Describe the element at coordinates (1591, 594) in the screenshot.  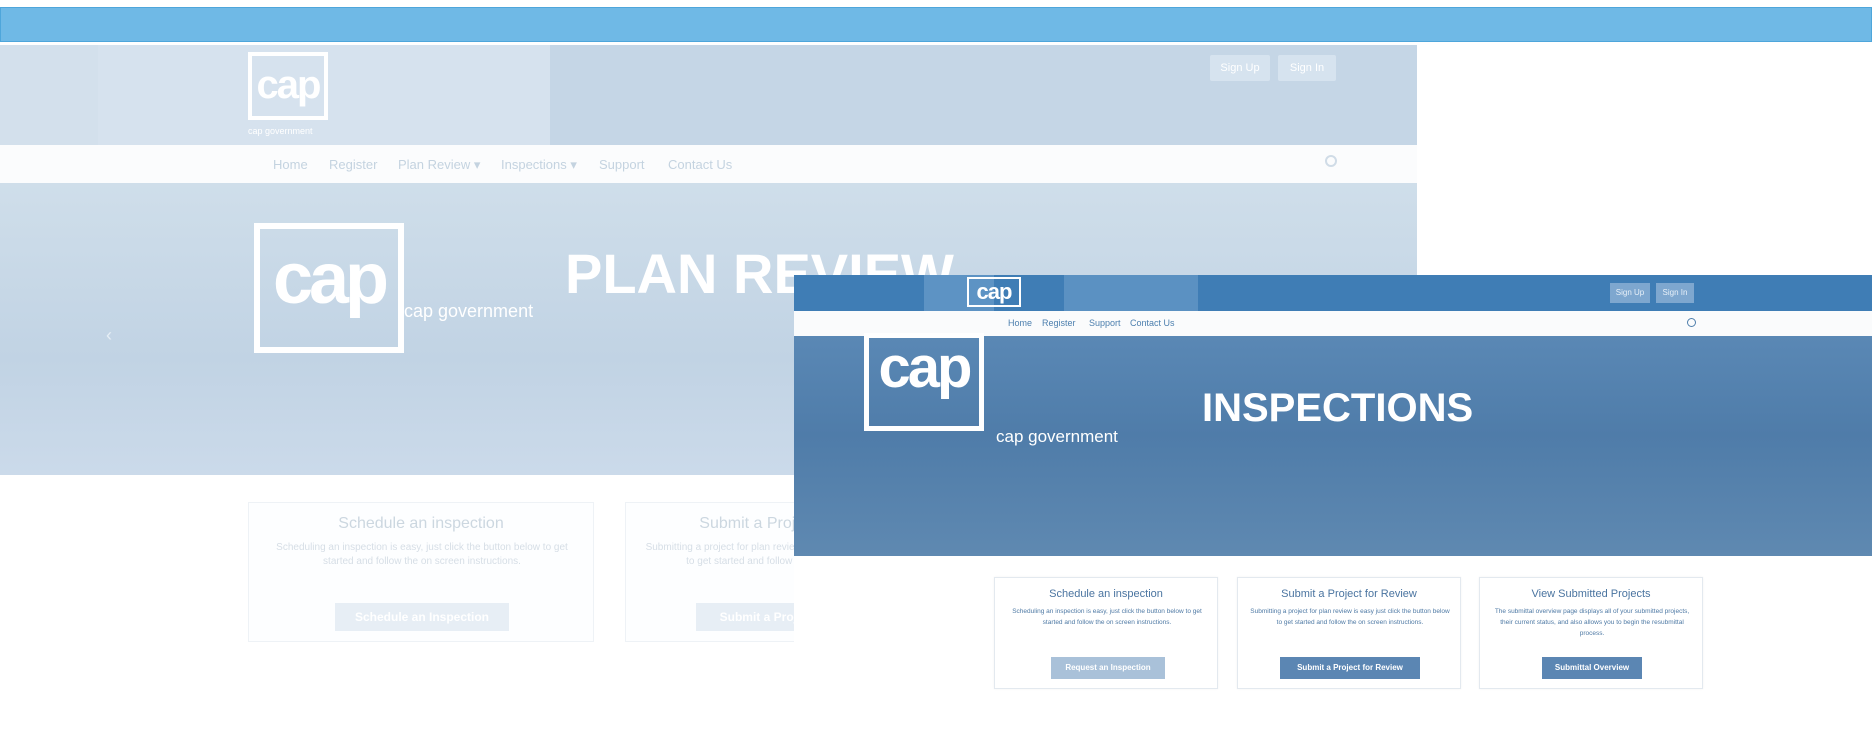
I see `card-title: View Submitted Projects` at that location.